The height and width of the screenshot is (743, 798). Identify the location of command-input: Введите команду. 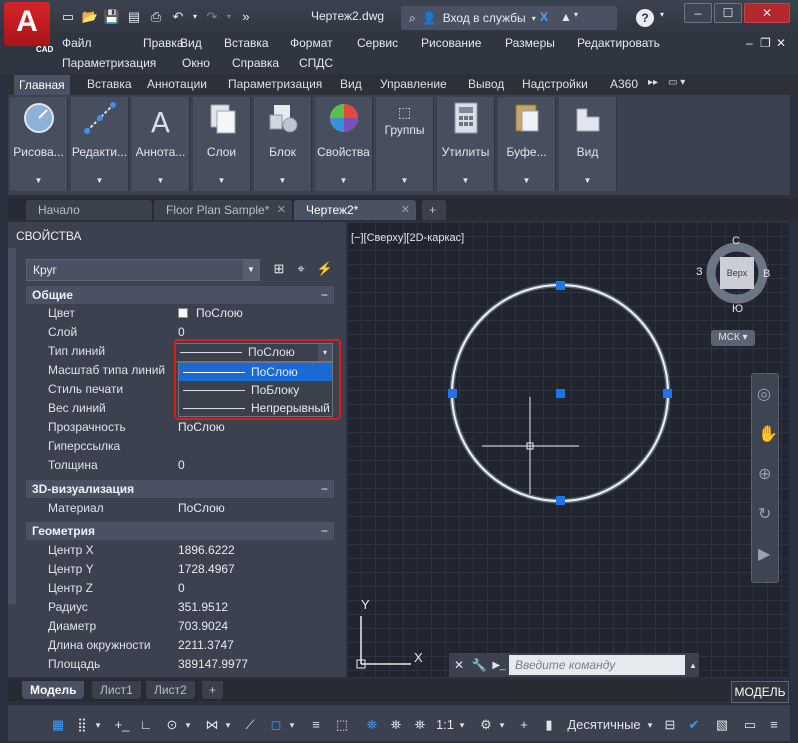
(597, 665).